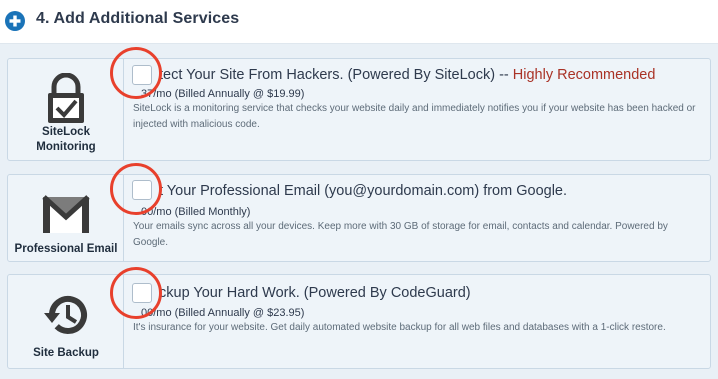 Image resolution: width=718 pixels, height=379 pixels. What do you see at coordinates (196, 212) in the screenshot?
I see `service-price: 00/mo (Billed Monthly)` at bounding box center [196, 212].